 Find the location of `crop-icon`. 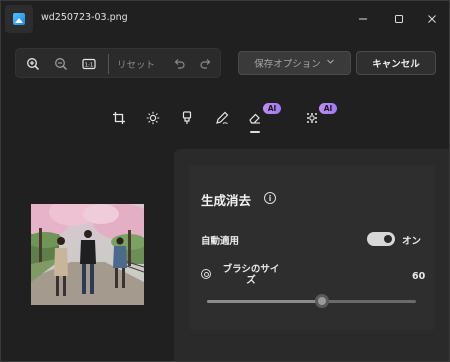

crop-icon is located at coordinates (119, 118).